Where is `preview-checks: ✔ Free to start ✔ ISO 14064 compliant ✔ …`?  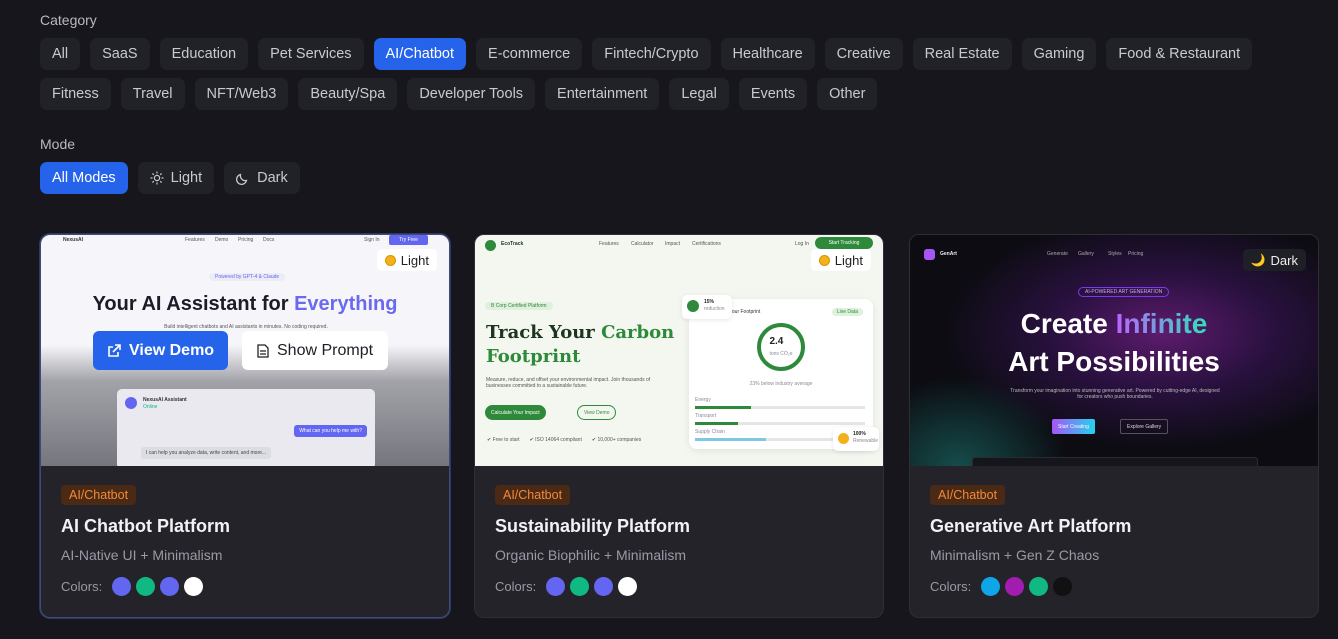
preview-checks: ✔ Free to start ✔ ISO 14064 compliant ✔ … is located at coordinates (564, 440).